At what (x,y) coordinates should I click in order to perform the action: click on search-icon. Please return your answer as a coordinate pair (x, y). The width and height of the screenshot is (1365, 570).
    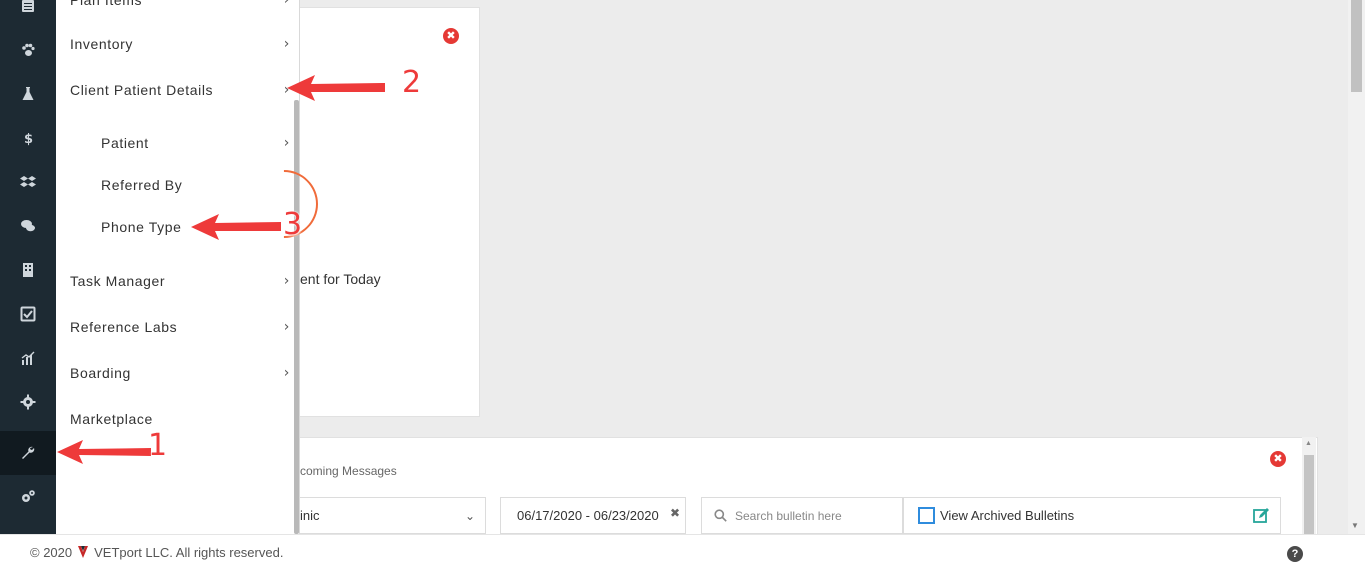
    Looking at the image, I should click on (720, 515).